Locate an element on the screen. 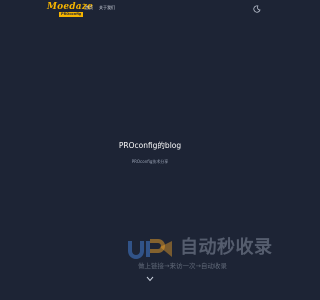 The width and height of the screenshot is (320, 300). nav-item-about: 关于我们 is located at coordinates (107, 8).